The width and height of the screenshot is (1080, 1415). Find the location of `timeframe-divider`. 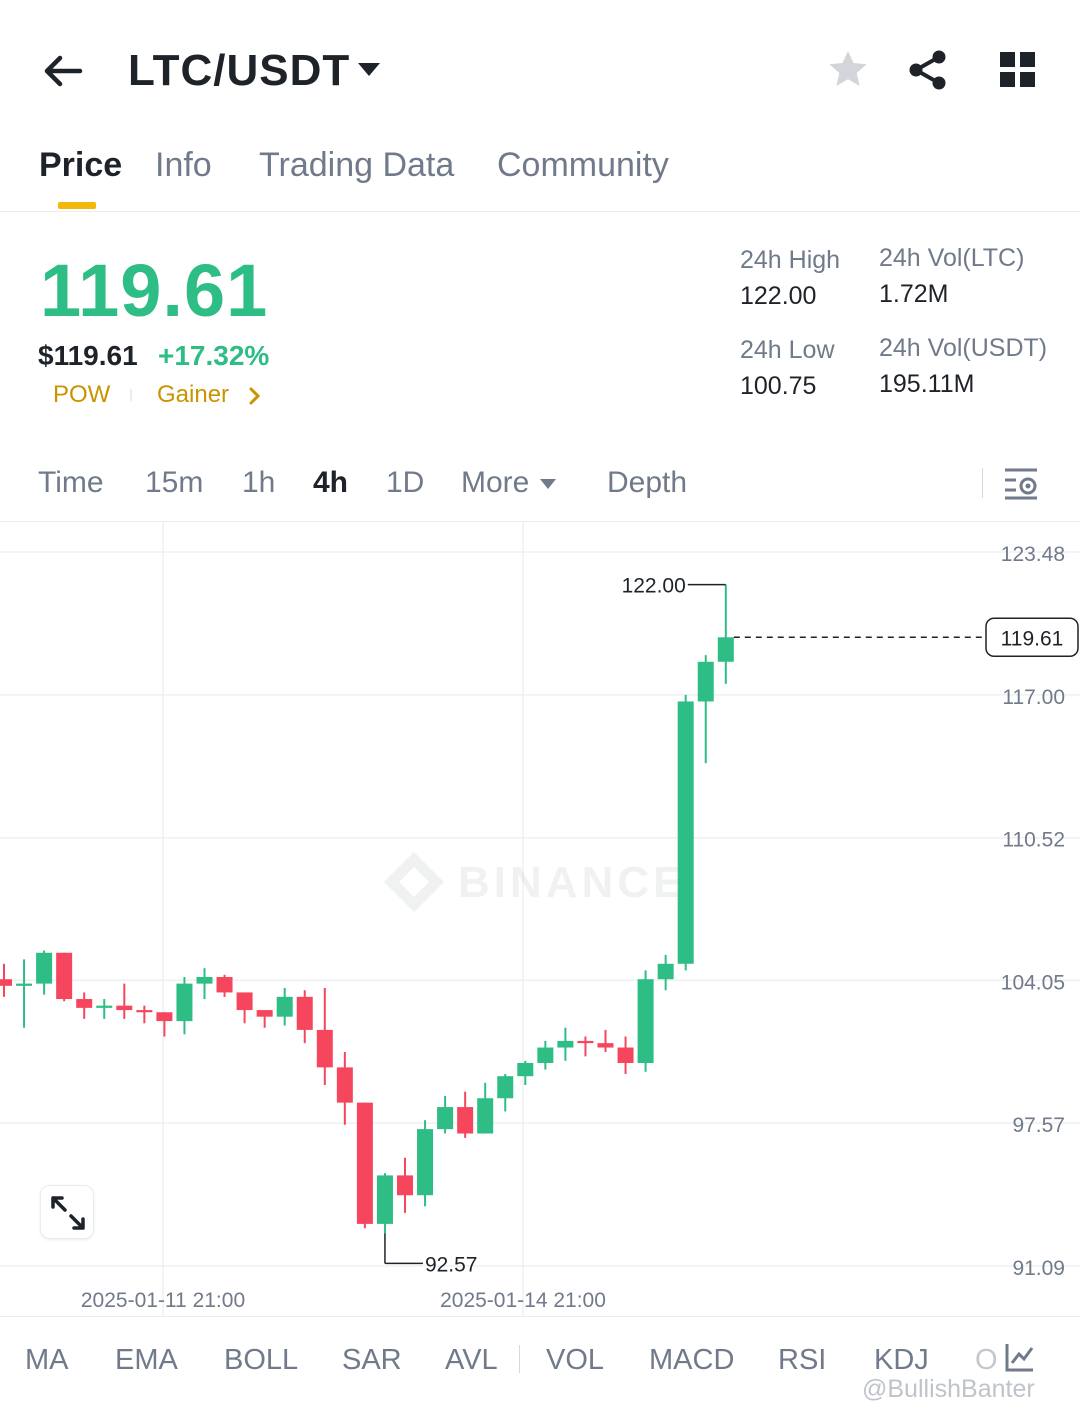

timeframe-divider is located at coordinates (982, 483).